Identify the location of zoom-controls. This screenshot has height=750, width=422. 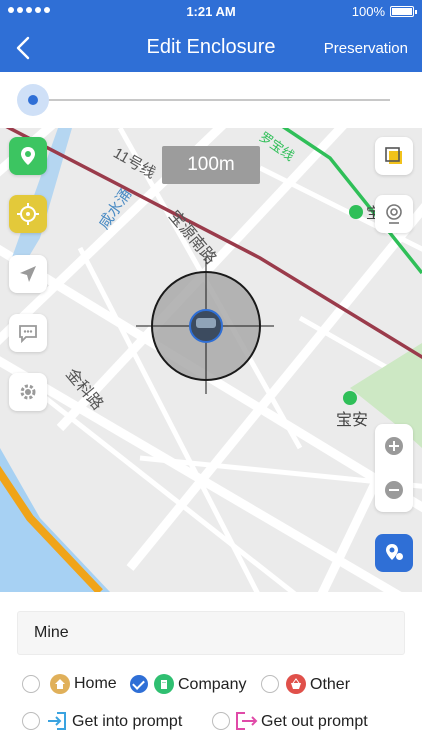
(394, 468).